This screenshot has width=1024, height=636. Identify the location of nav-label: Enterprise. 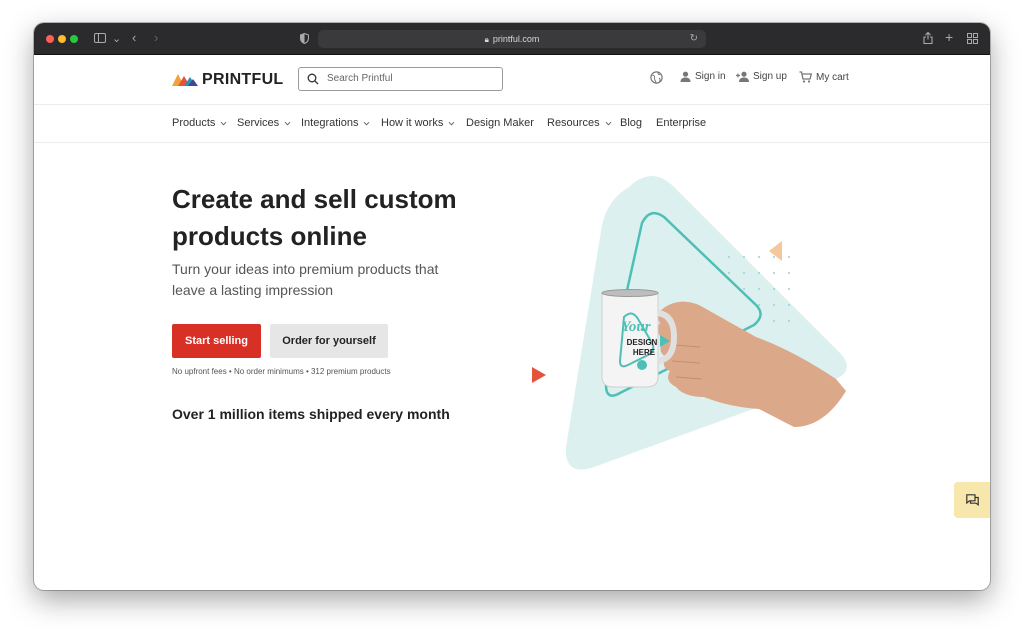
(681, 123).